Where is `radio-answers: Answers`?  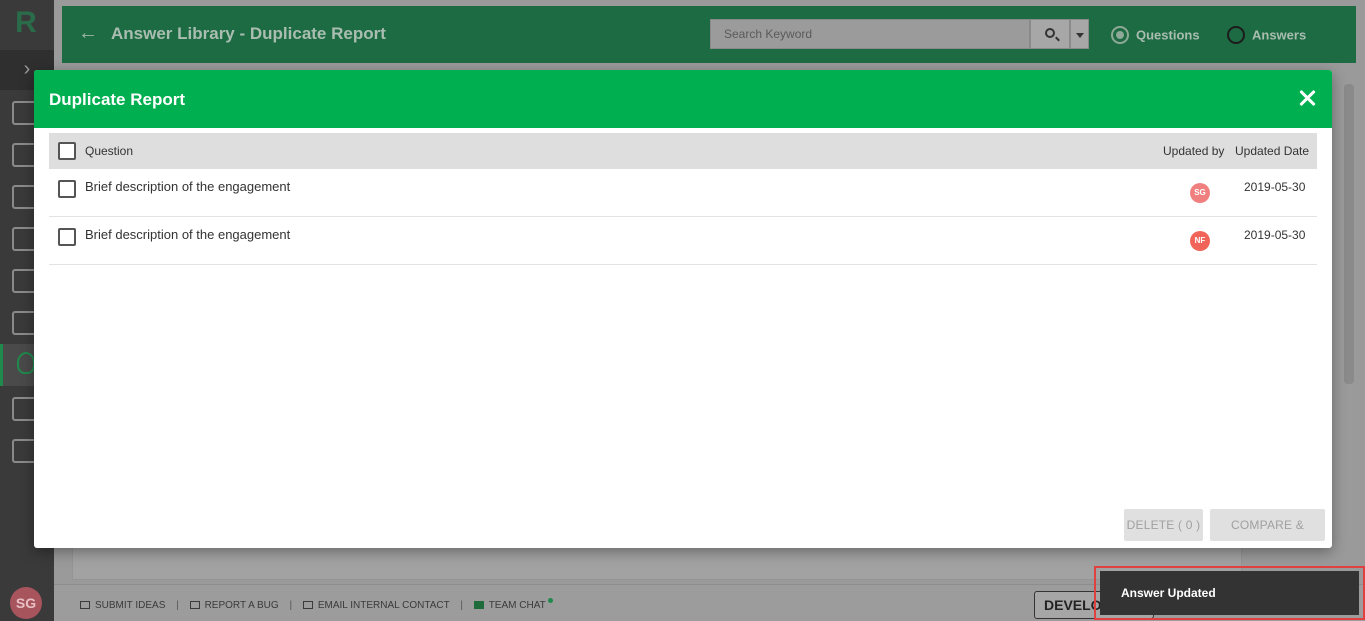
radio-answers: Answers is located at coordinates (1266, 35).